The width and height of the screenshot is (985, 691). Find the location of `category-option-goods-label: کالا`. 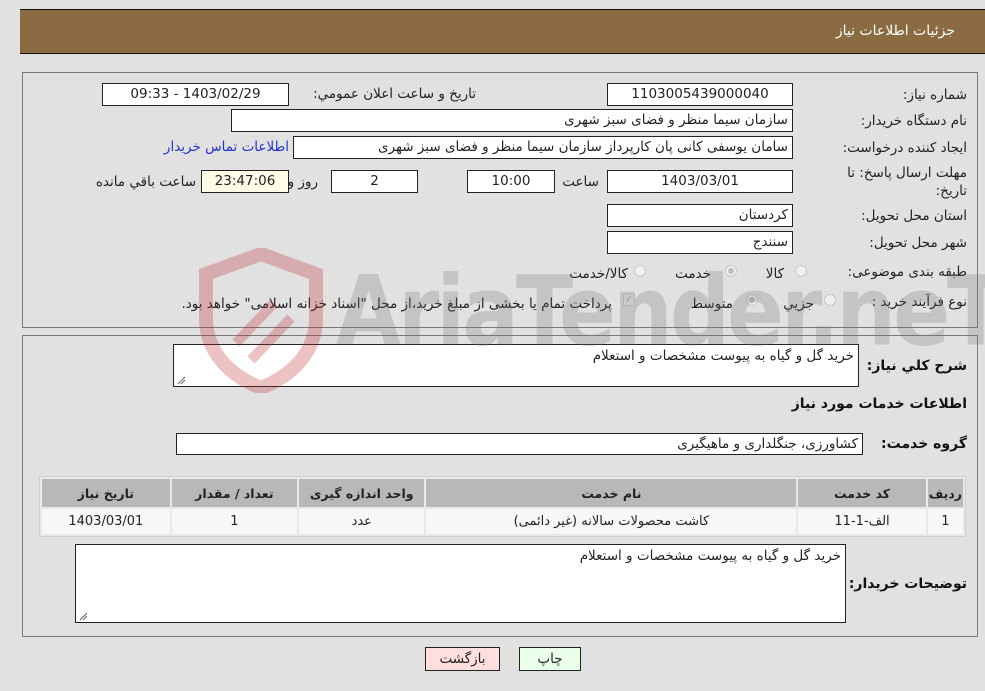

category-option-goods-label: کالا is located at coordinates (774, 274).